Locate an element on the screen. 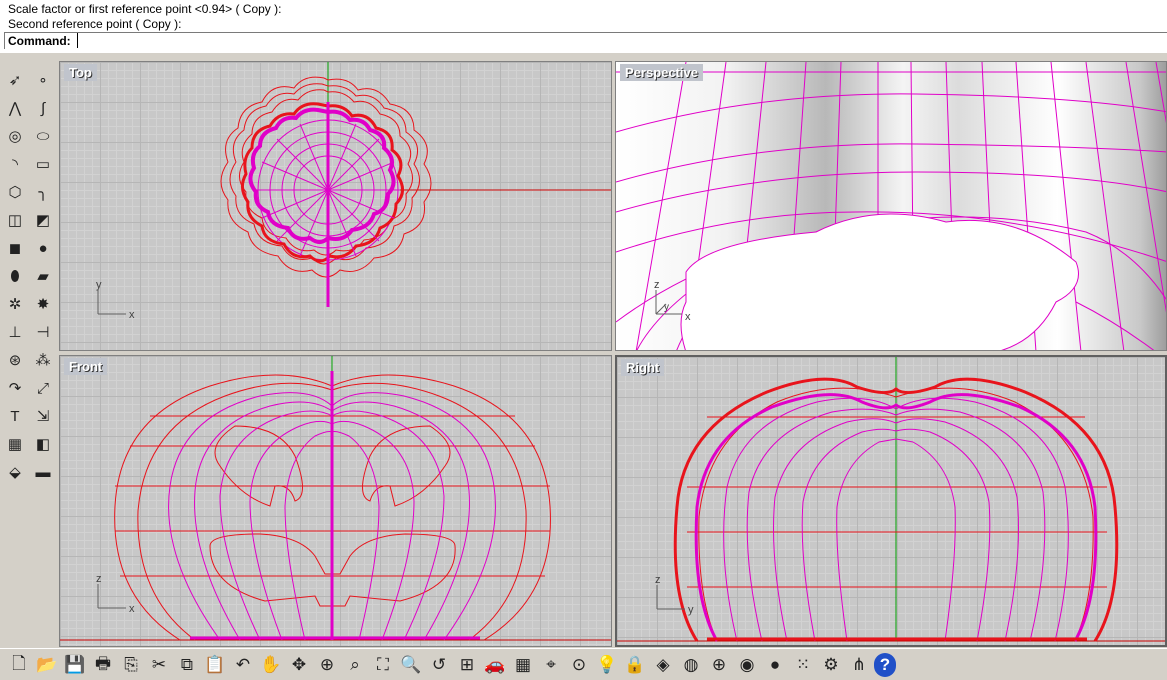 This screenshot has height=680, width=1167. cut-icon: ✂ is located at coordinates (159, 665).